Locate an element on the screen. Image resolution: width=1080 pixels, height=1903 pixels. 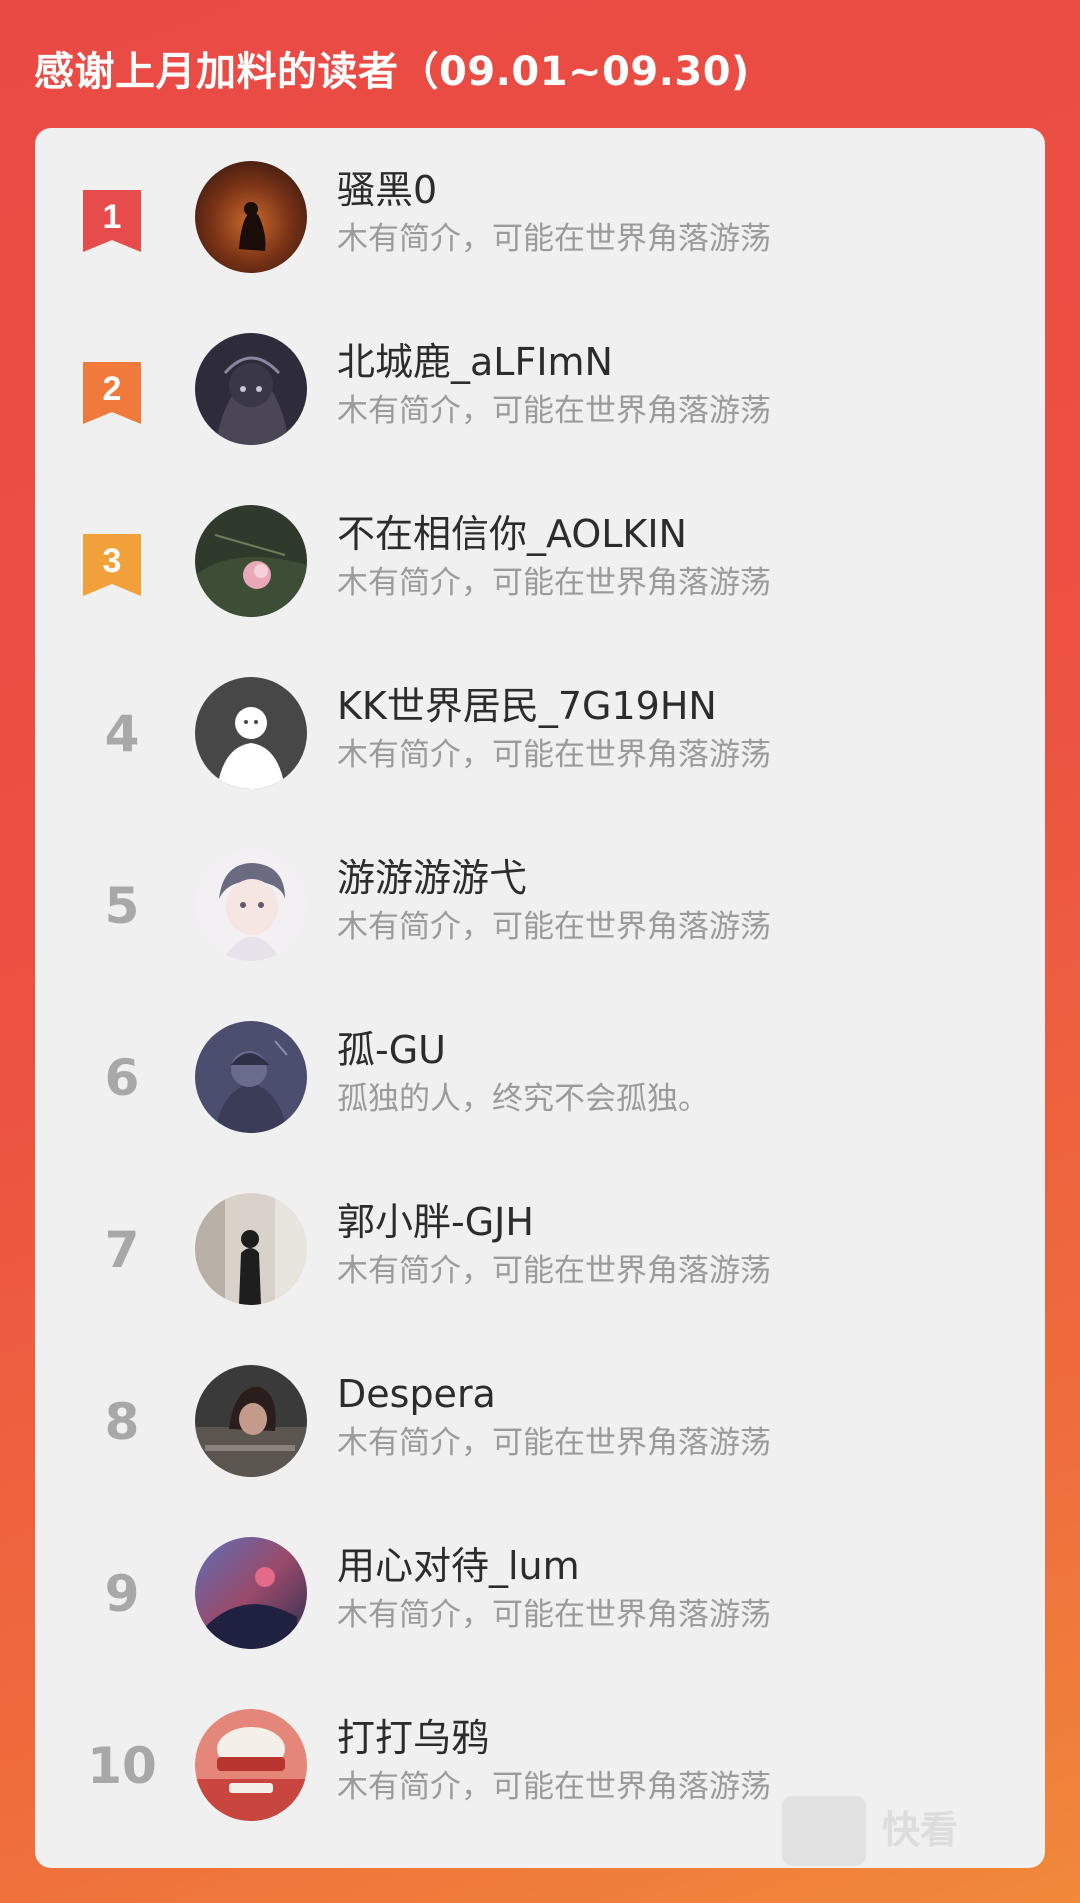
watermark-text: 快看 is located at coordinates (920, 1830).